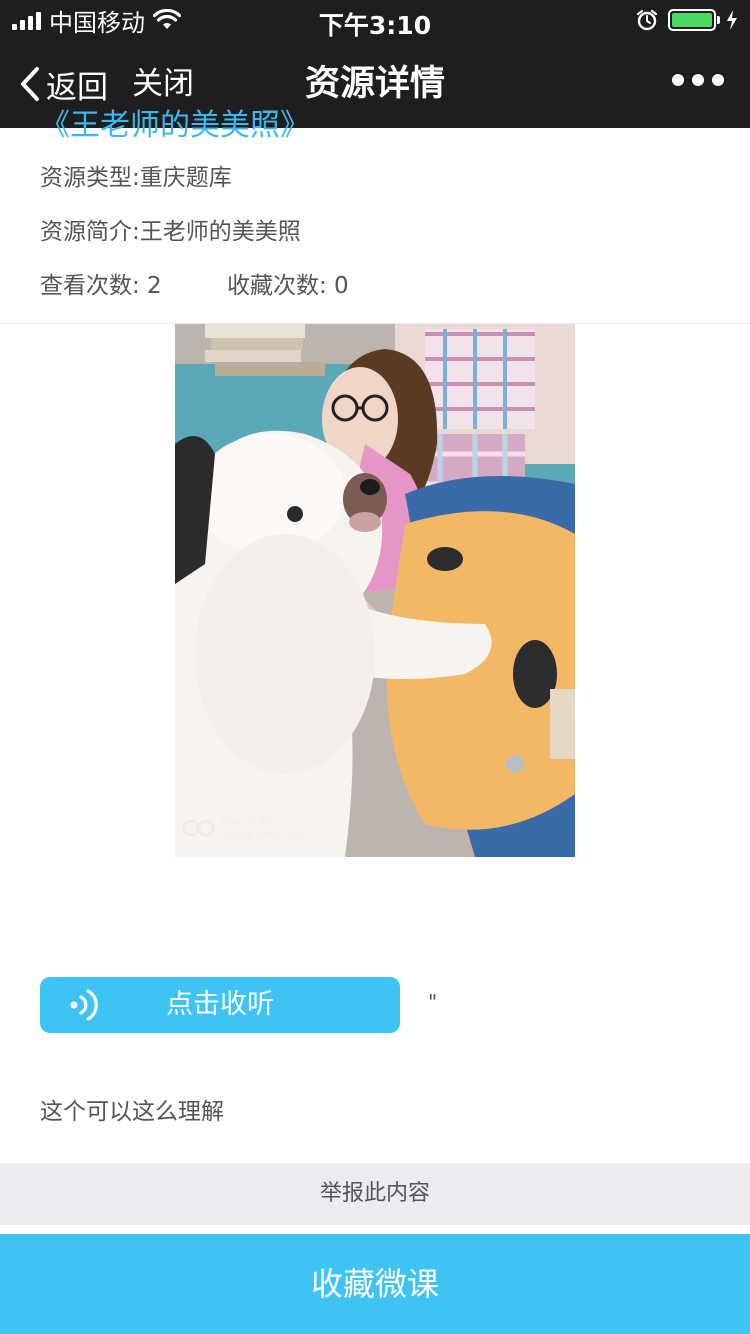  I want to click on collect-course-button: 收藏微课, so click(375, 1284).